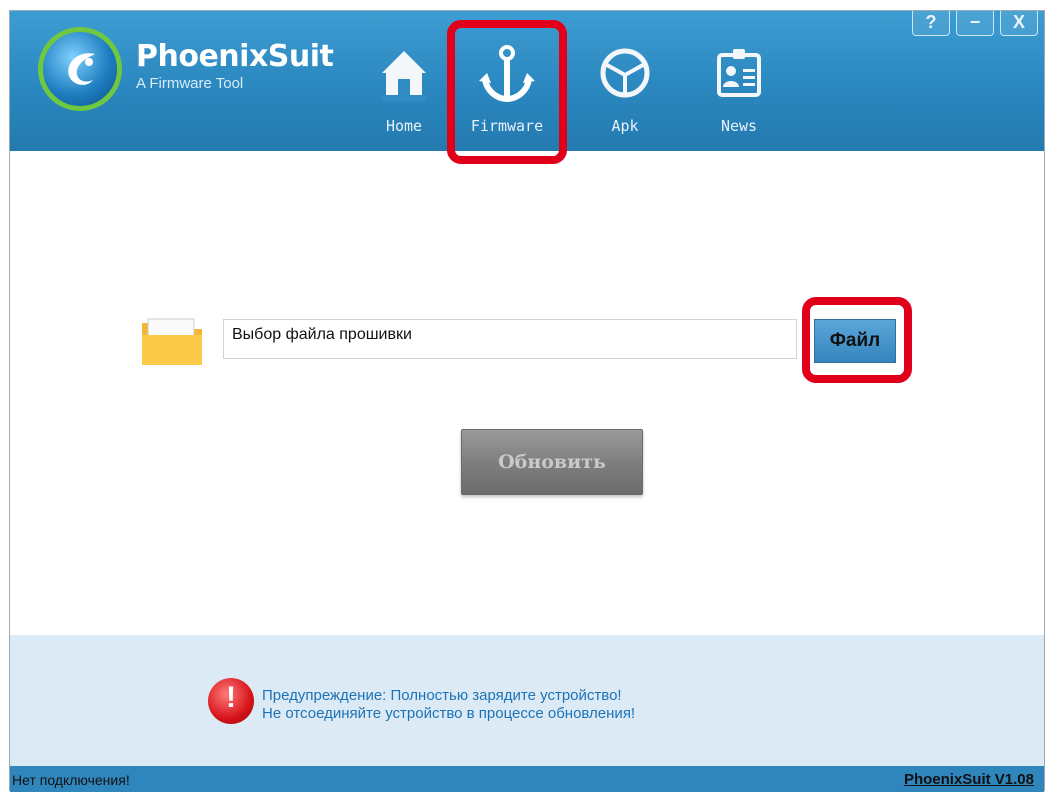 The width and height of the screenshot is (1053, 792). What do you see at coordinates (969, 779) in the screenshot?
I see `version-link: PhoenixSuit V1.08` at bounding box center [969, 779].